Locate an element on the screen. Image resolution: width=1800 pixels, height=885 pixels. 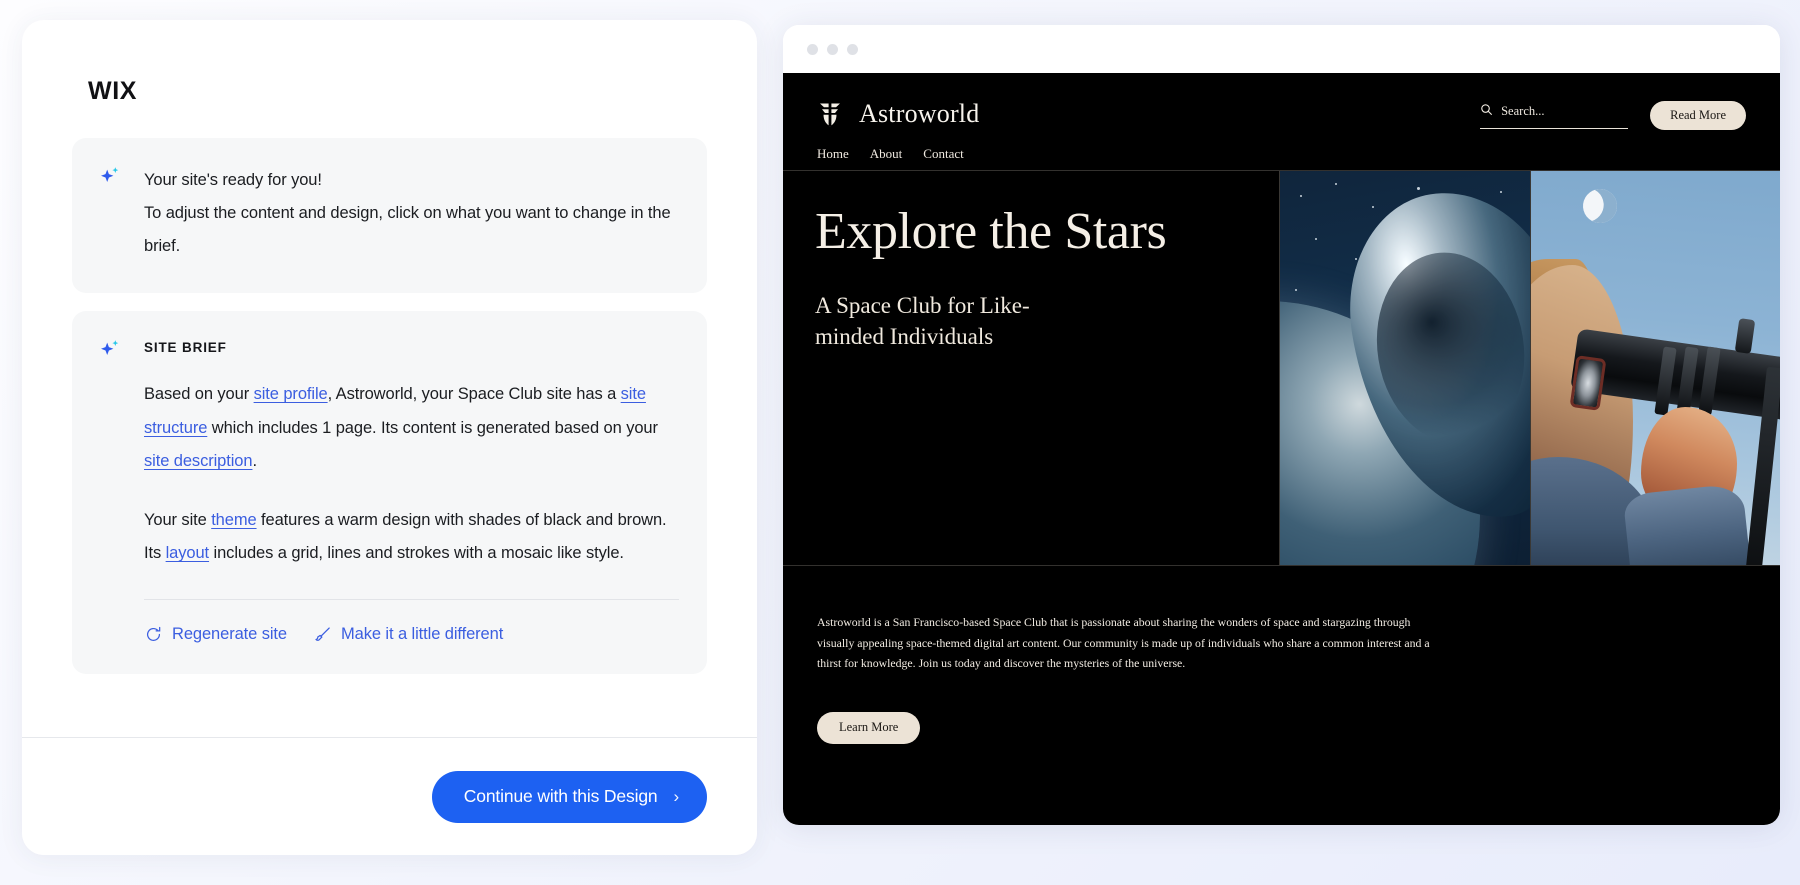
site-description-link: site description is located at coordinates (198, 461).